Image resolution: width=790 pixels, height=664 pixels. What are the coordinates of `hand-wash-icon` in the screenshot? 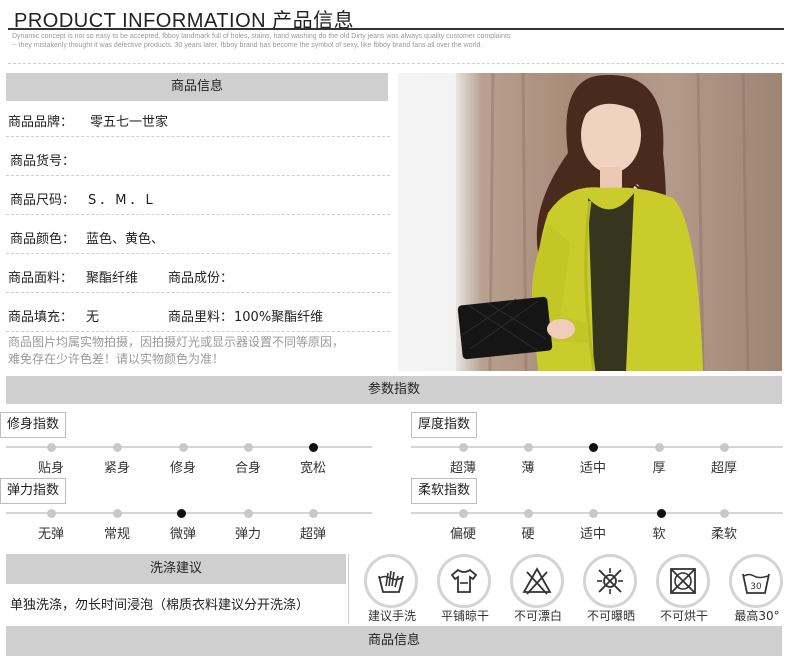 It's located at (391, 581).